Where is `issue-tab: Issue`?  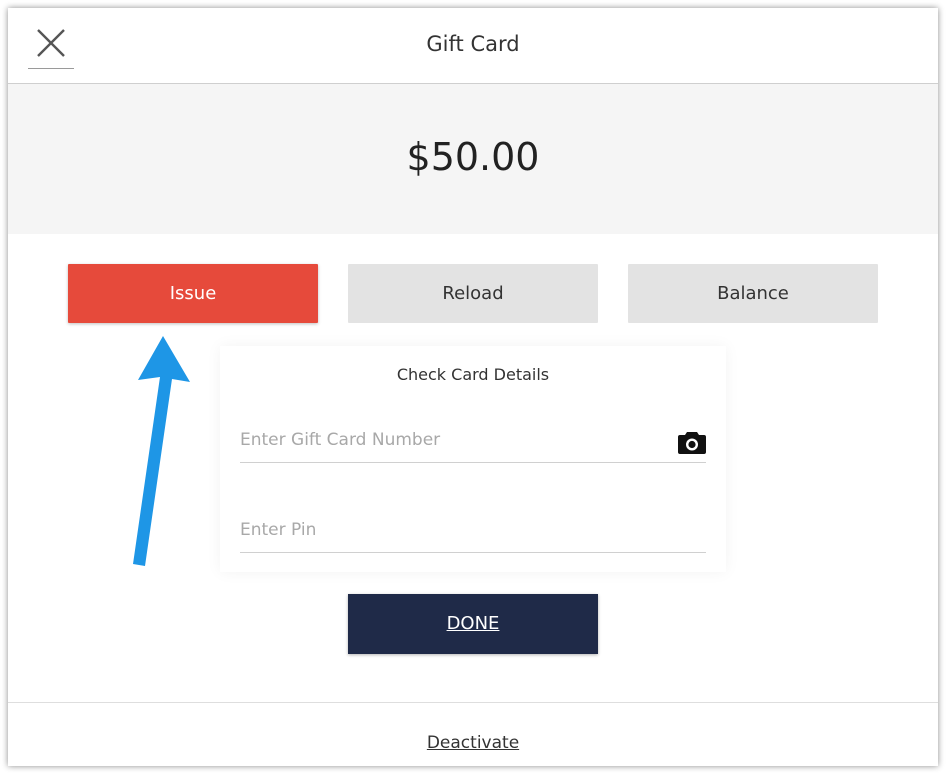 issue-tab: Issue is located at coordinates (193, 293).